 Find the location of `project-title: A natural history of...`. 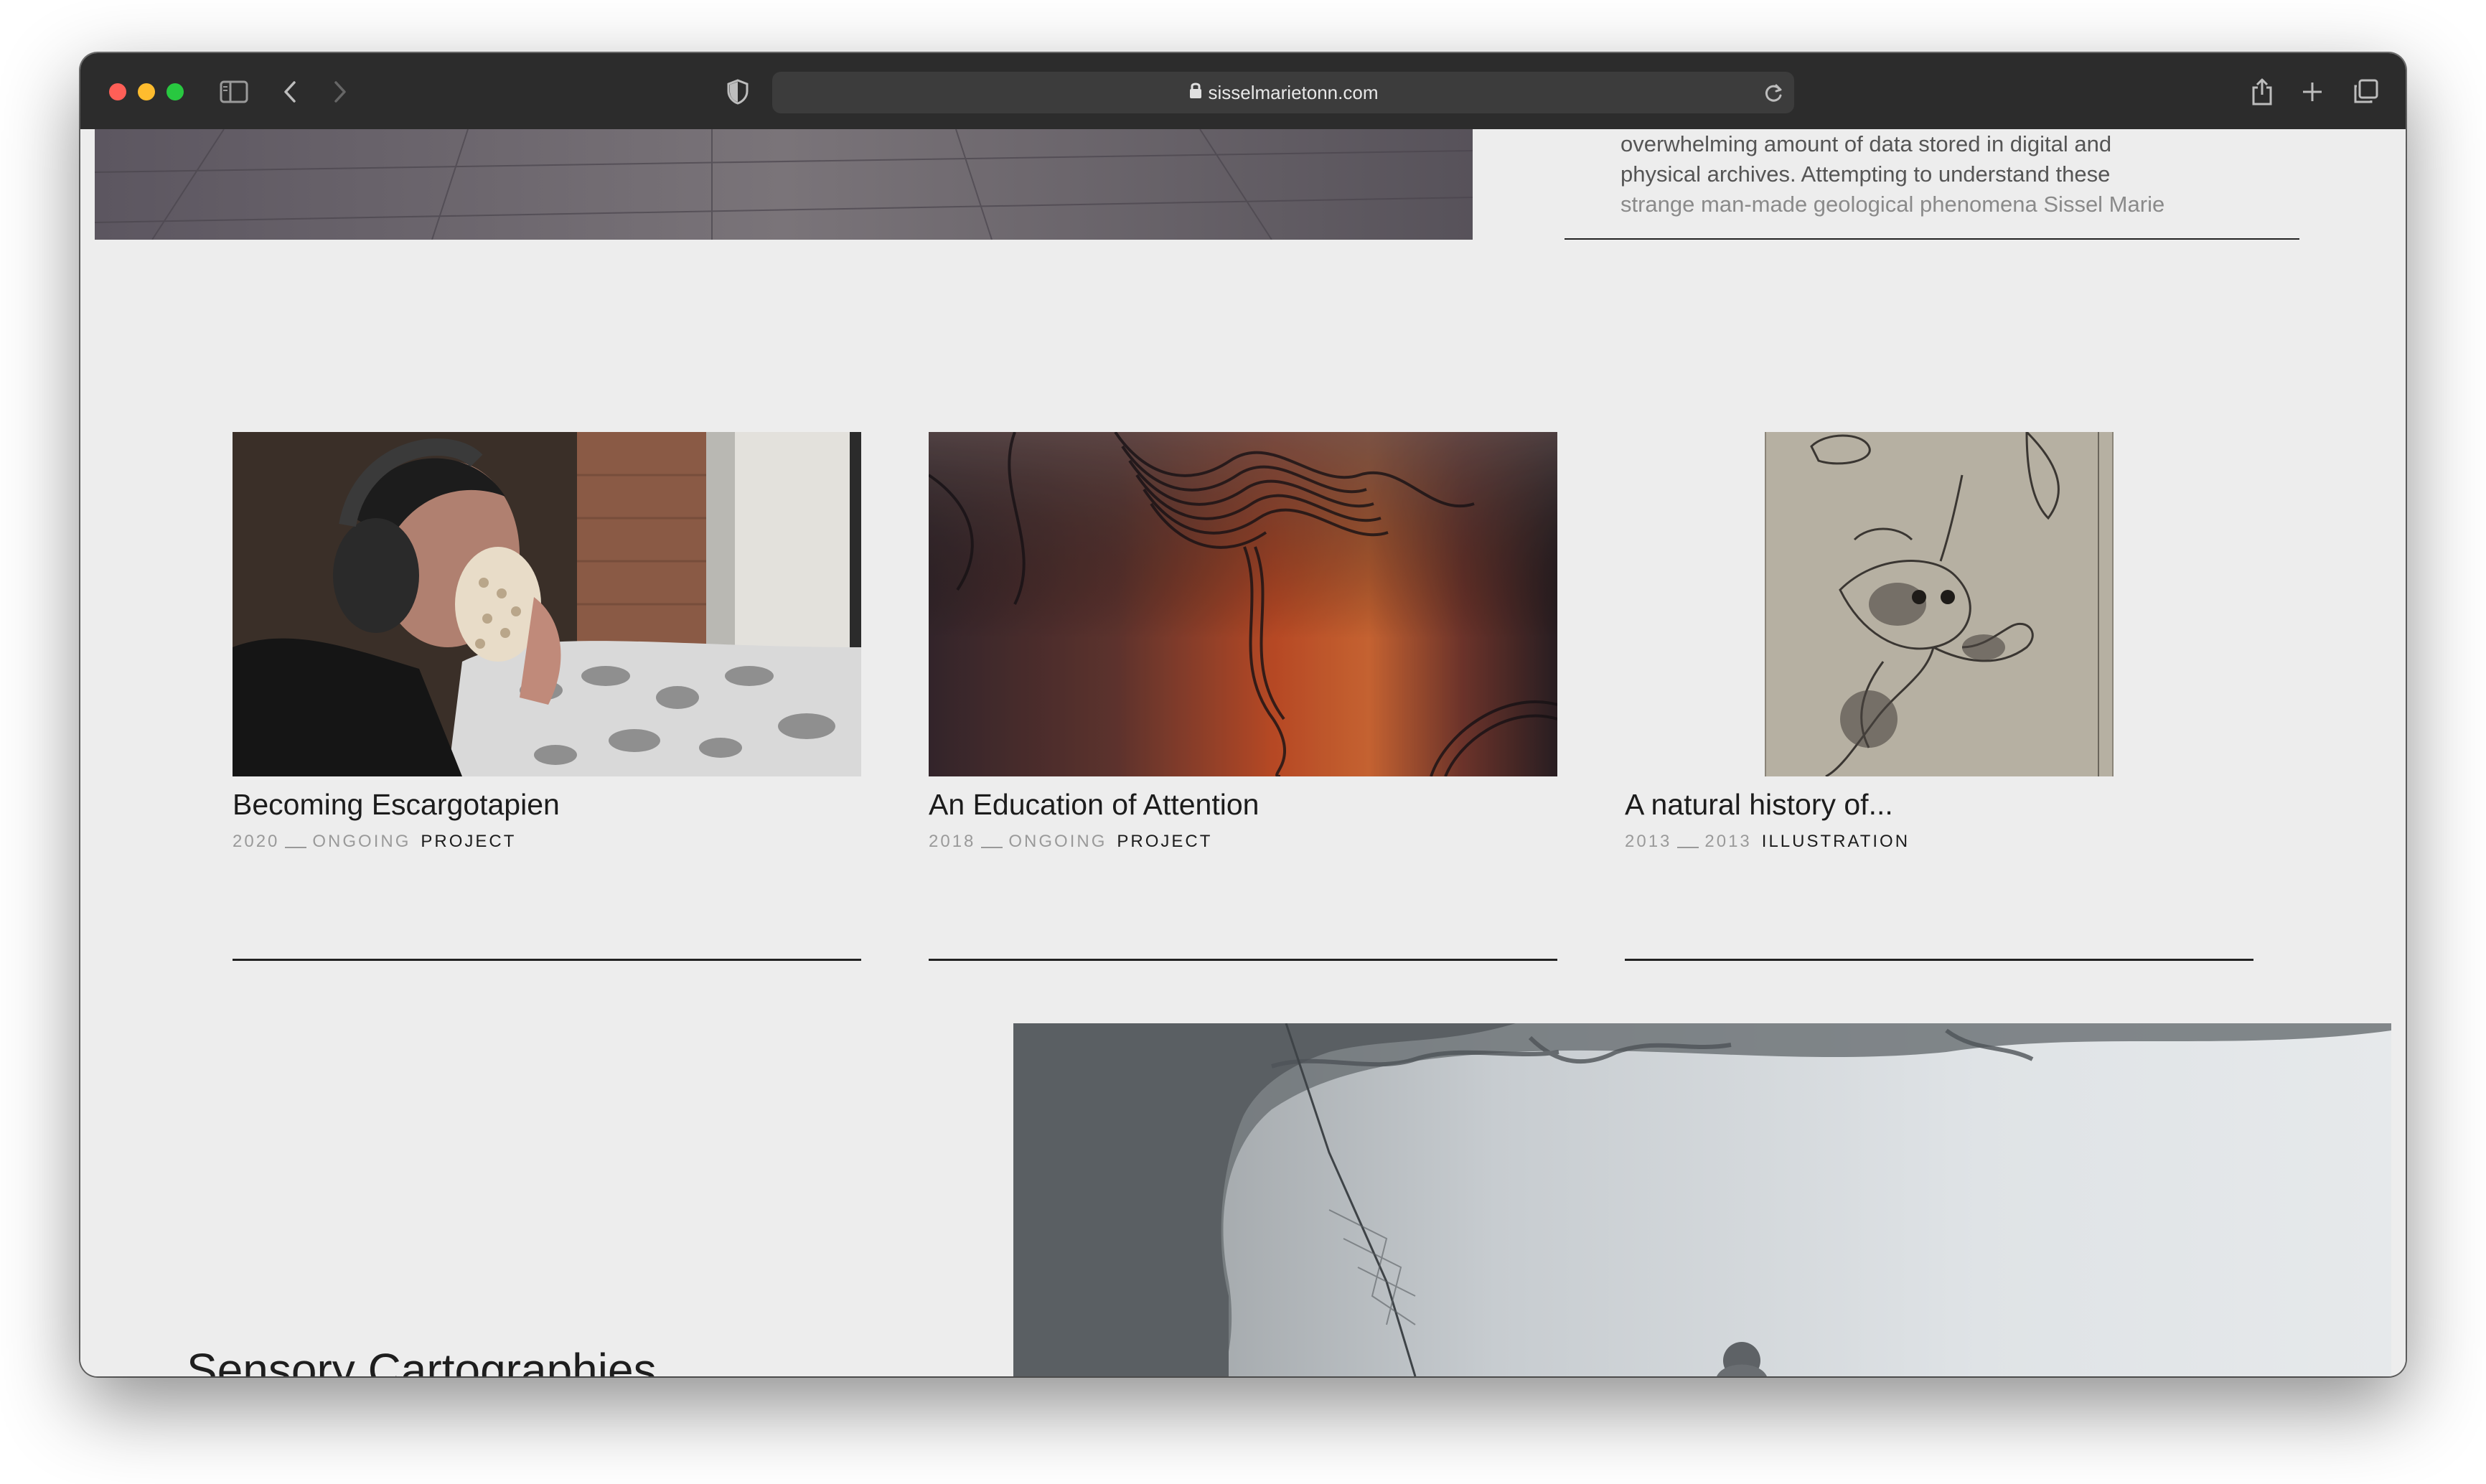

project-title: A natural history of... is located at coordinates (1939, 805).